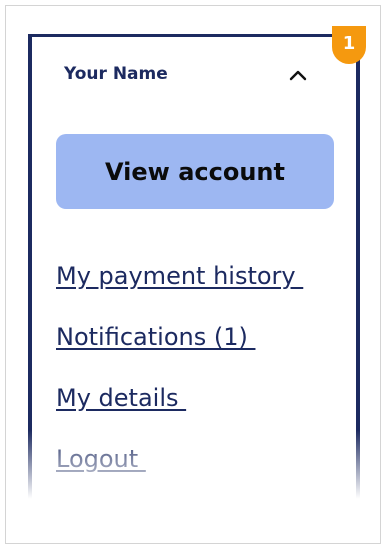 This screenshot has height=548, width=386. Describe the element at coordinates (101, 459) in the screenshot. I see `logout-link: Logout` at that location.